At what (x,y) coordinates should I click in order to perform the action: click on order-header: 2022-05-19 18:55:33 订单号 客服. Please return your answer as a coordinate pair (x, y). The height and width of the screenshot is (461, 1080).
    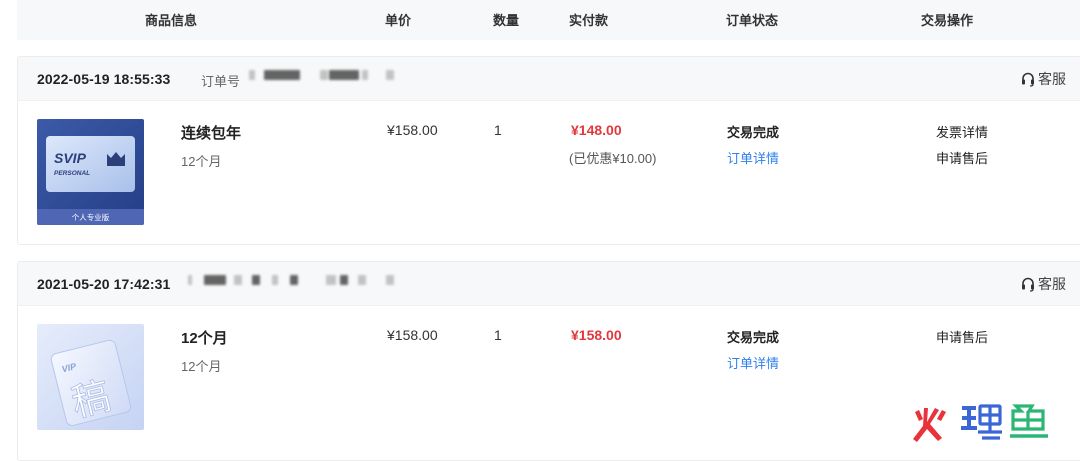
    Looking at the image, I should click on (549, 79).